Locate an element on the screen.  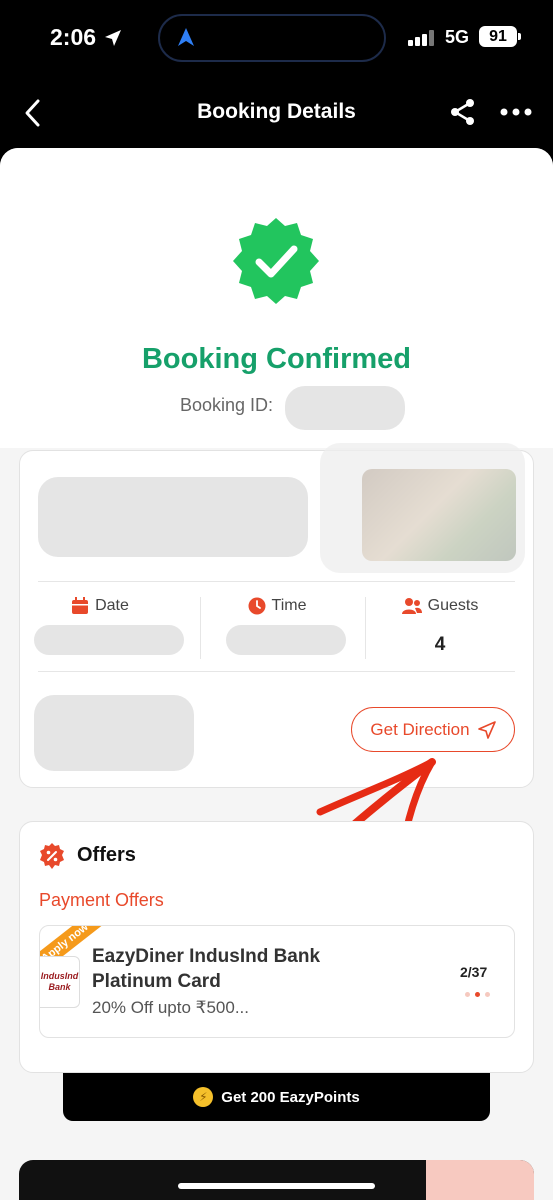
get-direction-button: Get Direction is located at coordinates (433, 729).